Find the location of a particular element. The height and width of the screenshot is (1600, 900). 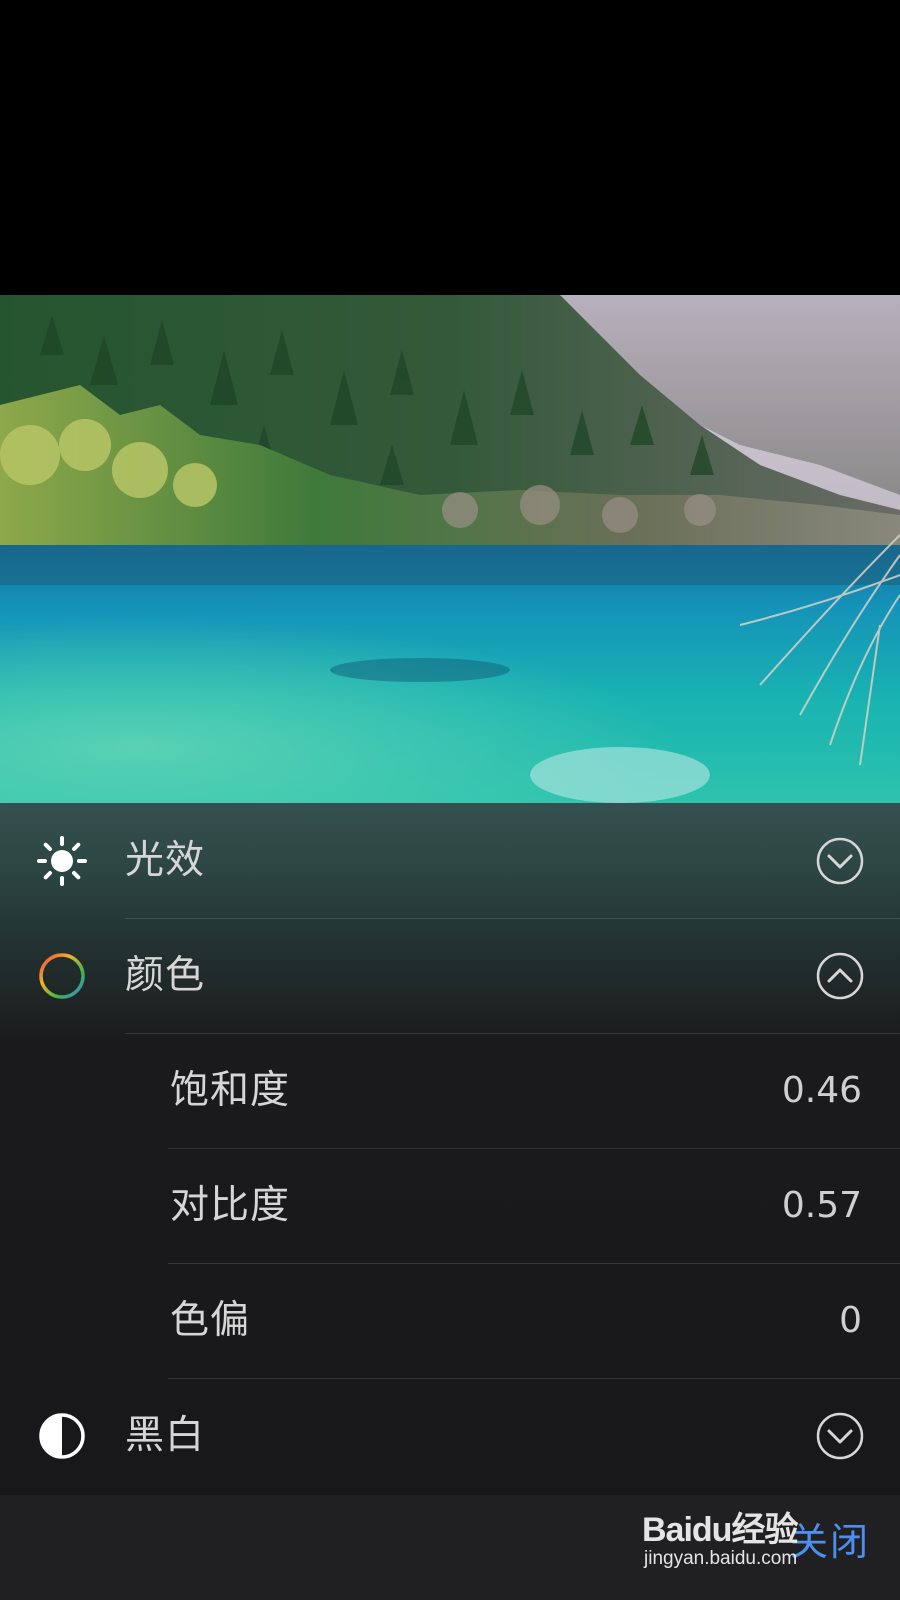

cast-value: 0 is located at coordinates (850, 1320).